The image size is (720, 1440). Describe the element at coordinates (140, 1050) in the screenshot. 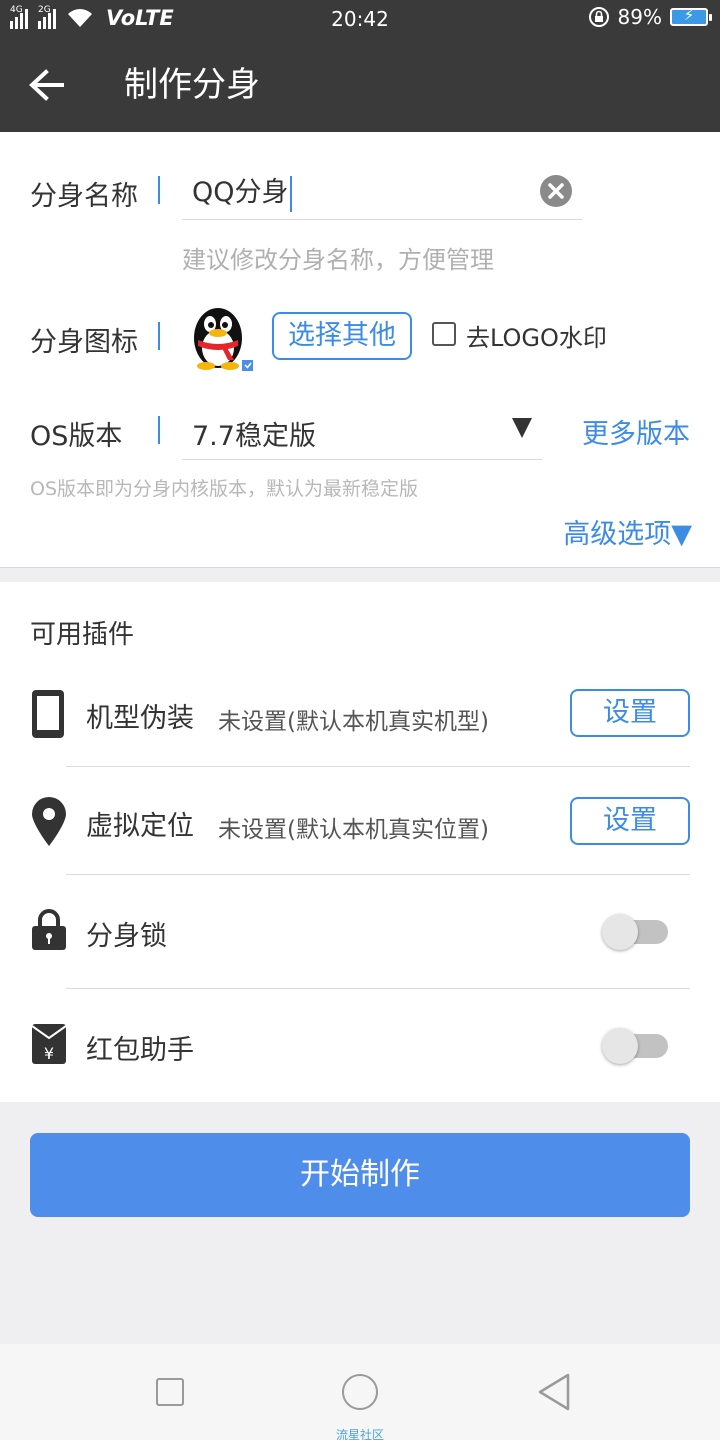

I see `plugin-name: 红包助手` at that location.